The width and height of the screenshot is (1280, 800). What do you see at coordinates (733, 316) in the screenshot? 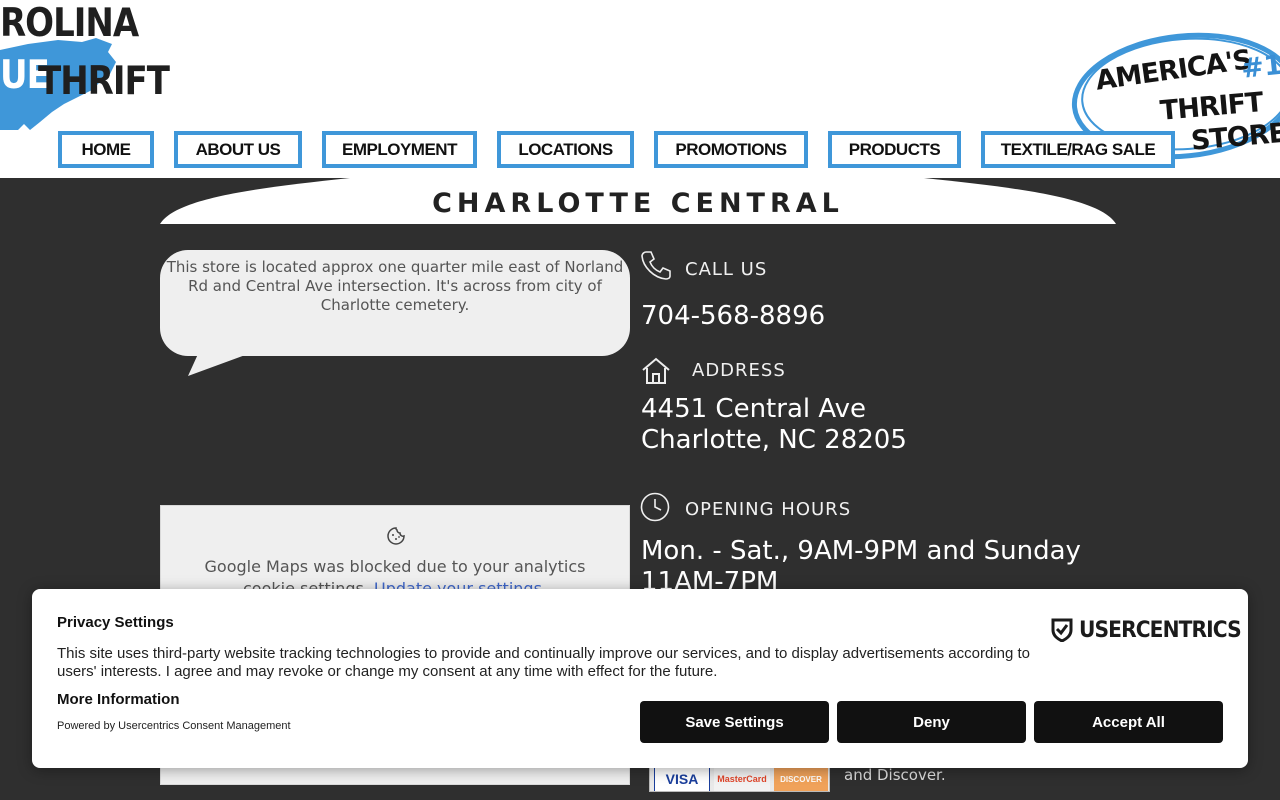
I see `phone-number: 704-568-8896` at bounding box center [733, 316].